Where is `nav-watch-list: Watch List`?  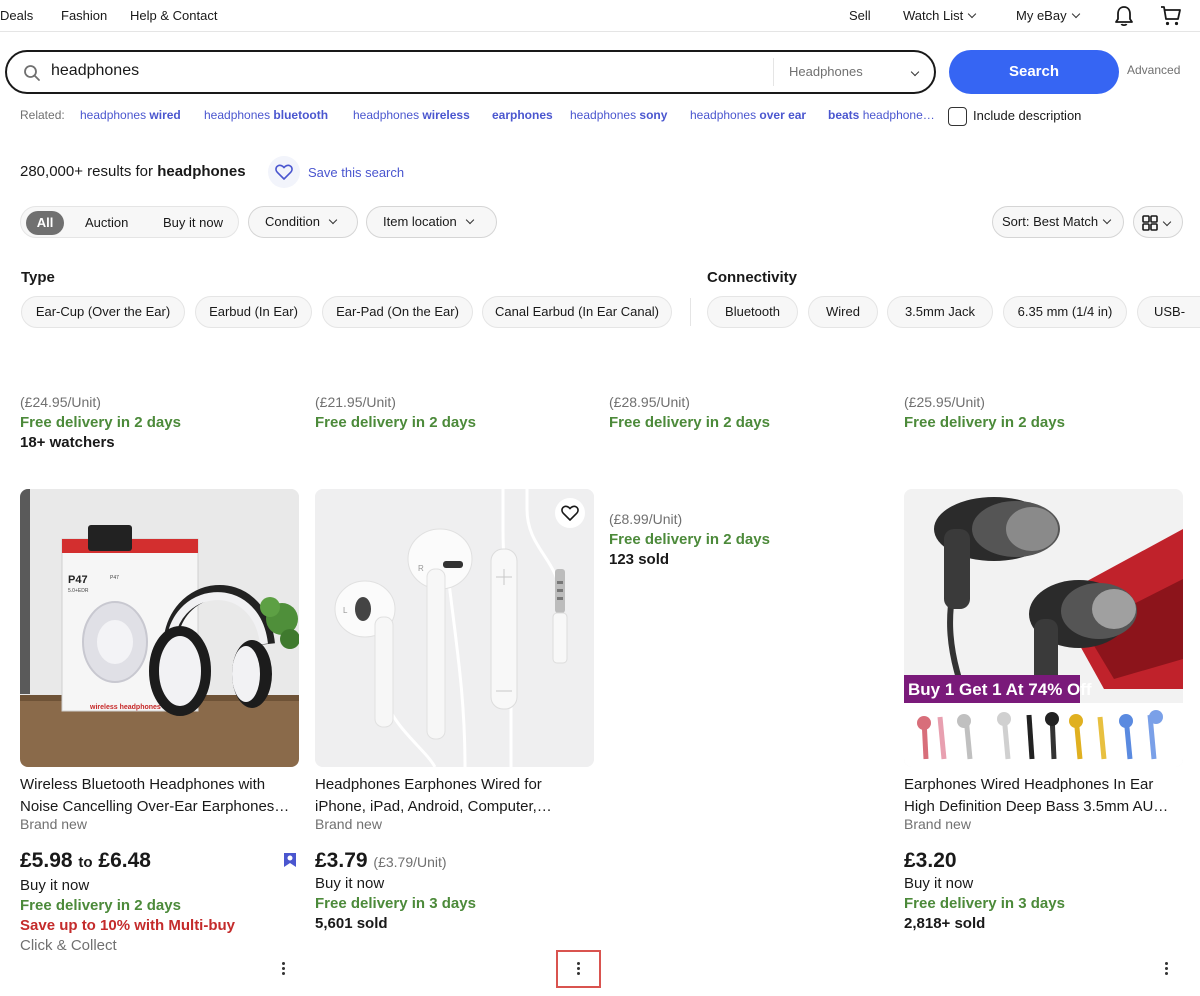 nav-watch-list: Watch List is located at coordinates (940, 15).